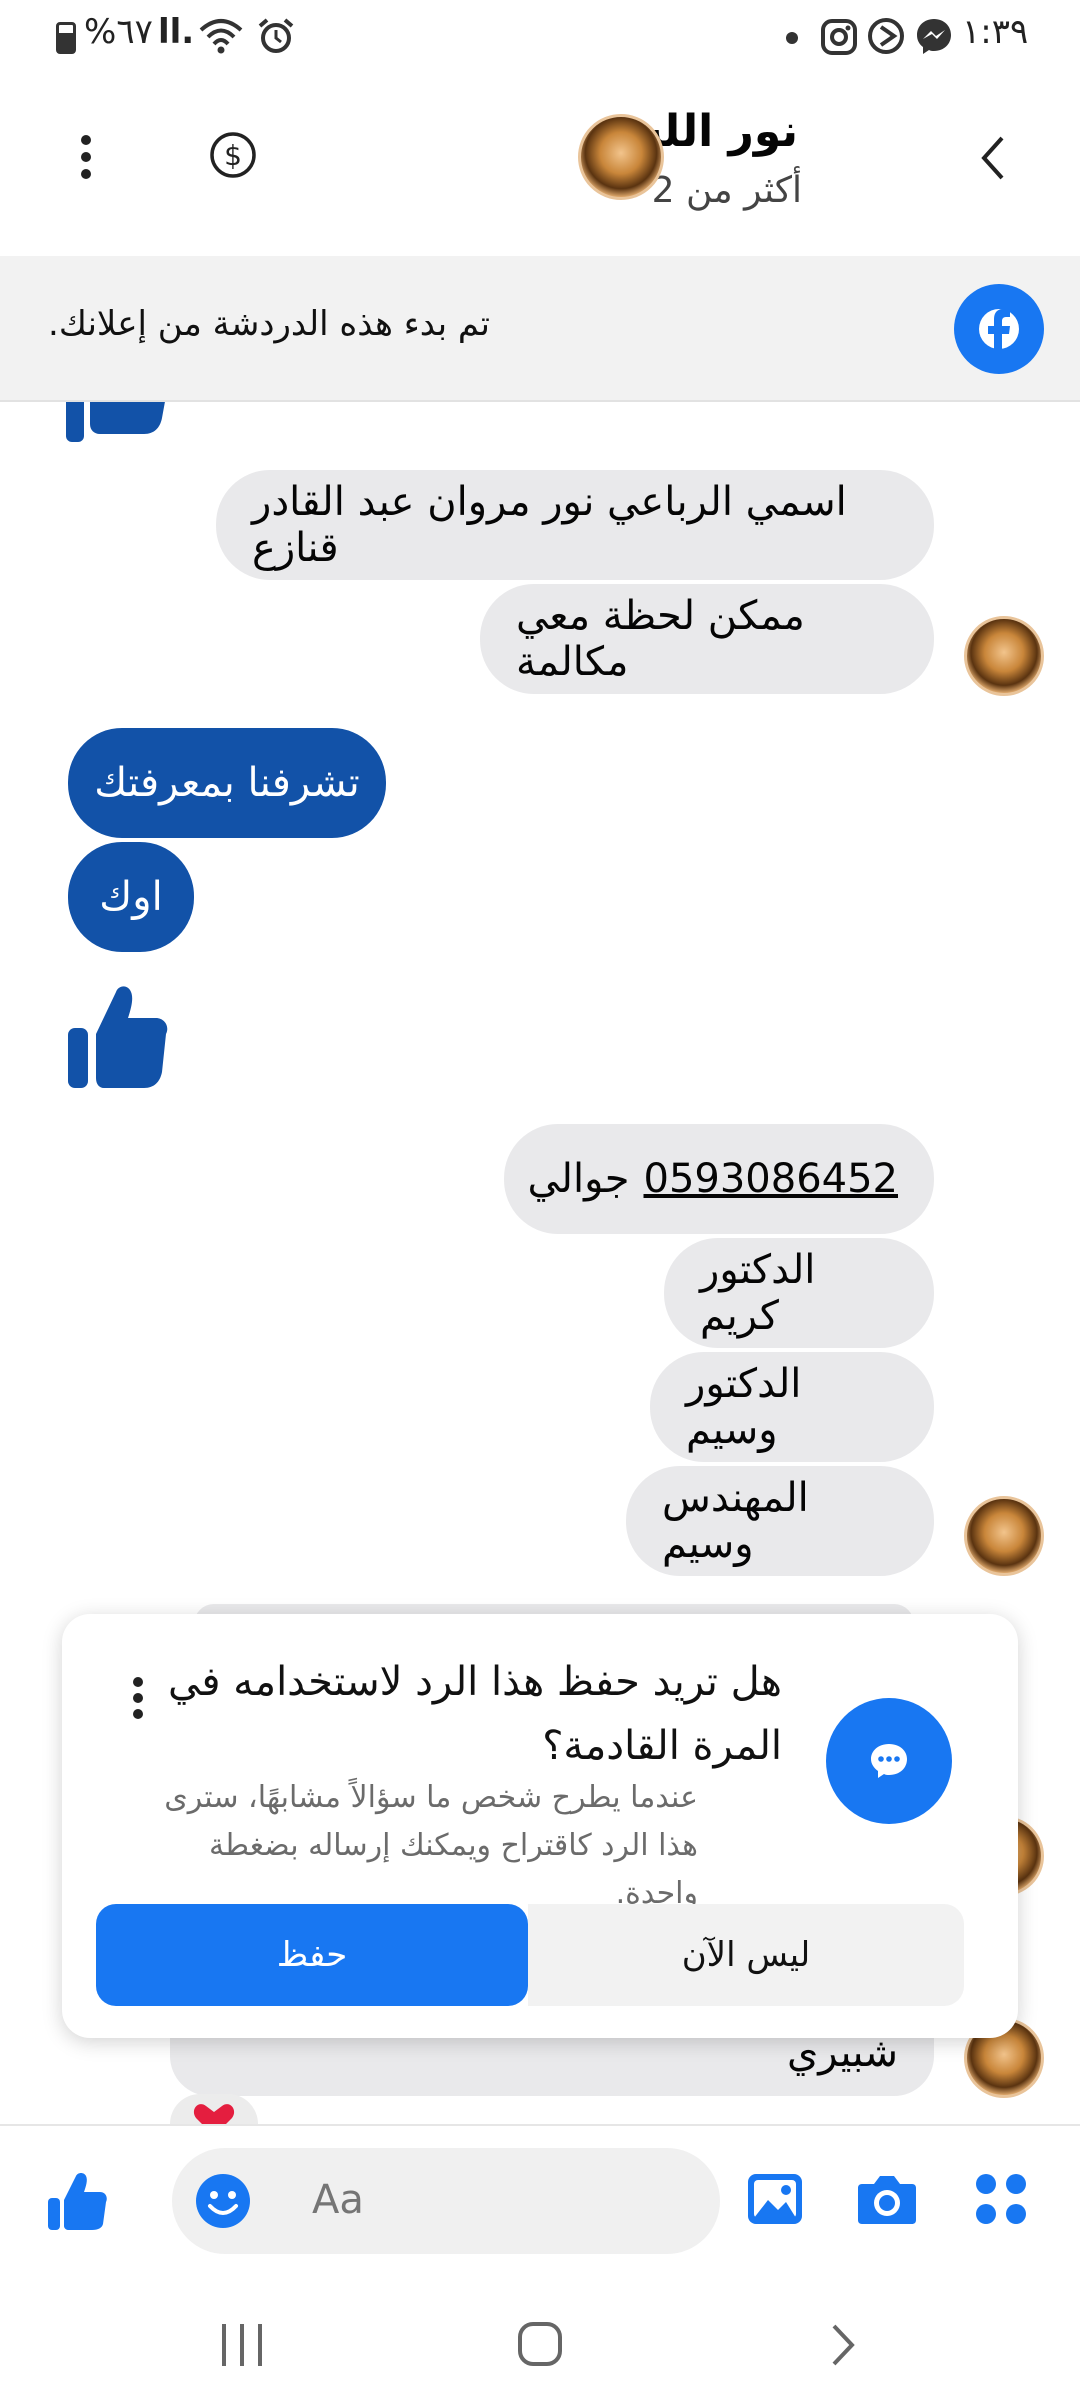 This screenshot has width=1080, height=2408. Describe the element at coordinates (276, 35) in the screenshot. I see `alarm-icon` at that location.